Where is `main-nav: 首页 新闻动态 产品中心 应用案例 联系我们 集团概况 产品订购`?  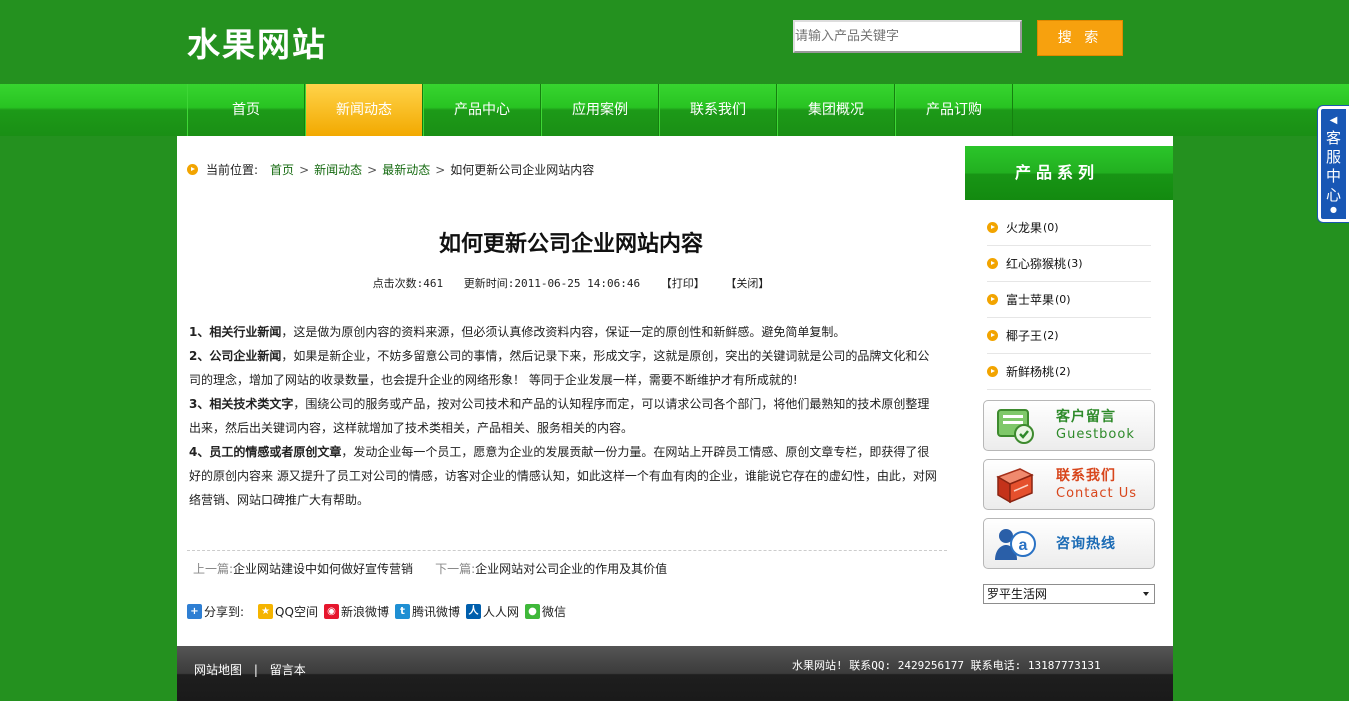 main-nav: 首页 新闻动态 产品中心 应用案例 联系我们 集团概况 产品订购 is located at coordinates (674, 110).